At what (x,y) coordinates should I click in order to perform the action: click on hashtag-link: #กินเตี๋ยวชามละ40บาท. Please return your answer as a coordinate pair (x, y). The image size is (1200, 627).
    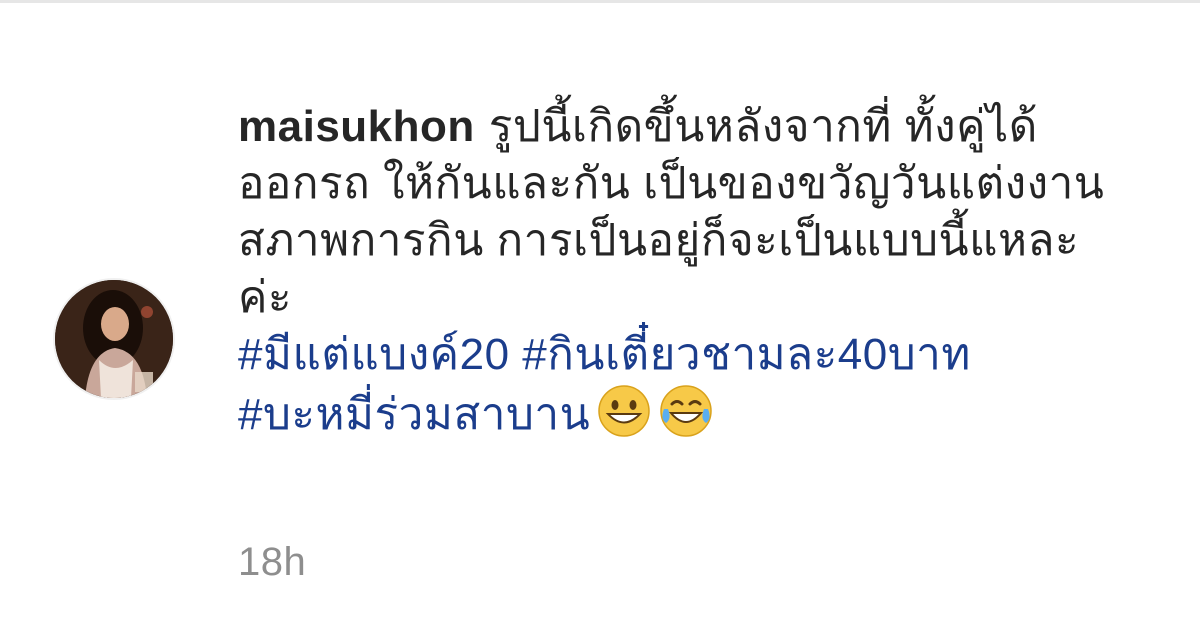
    Looking at the image, I should click on (746, 354).